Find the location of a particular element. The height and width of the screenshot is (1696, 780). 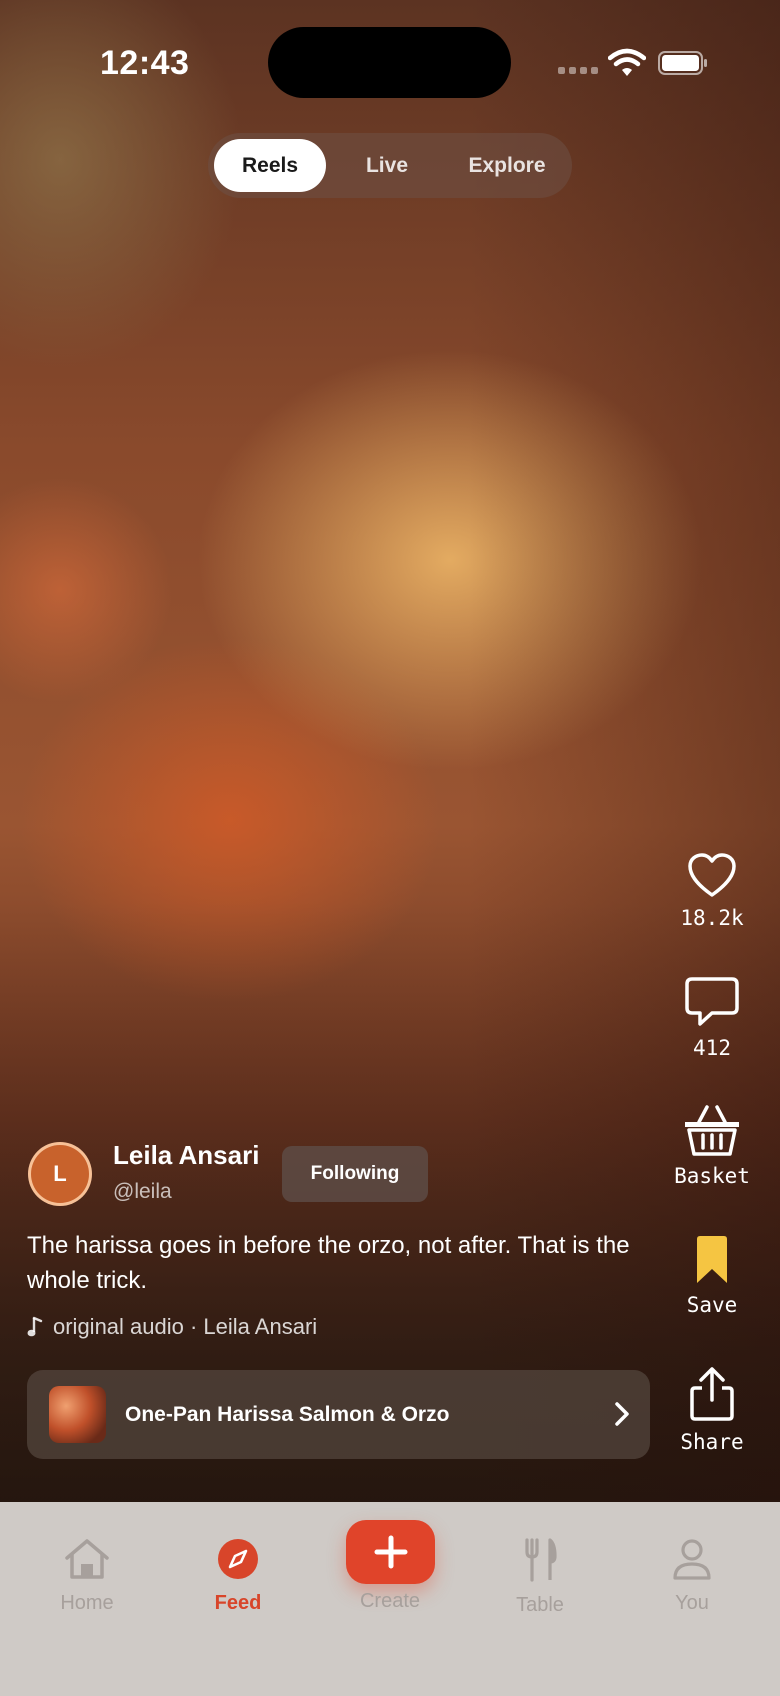

tab-you: You is located at coordinates (692, 1576).